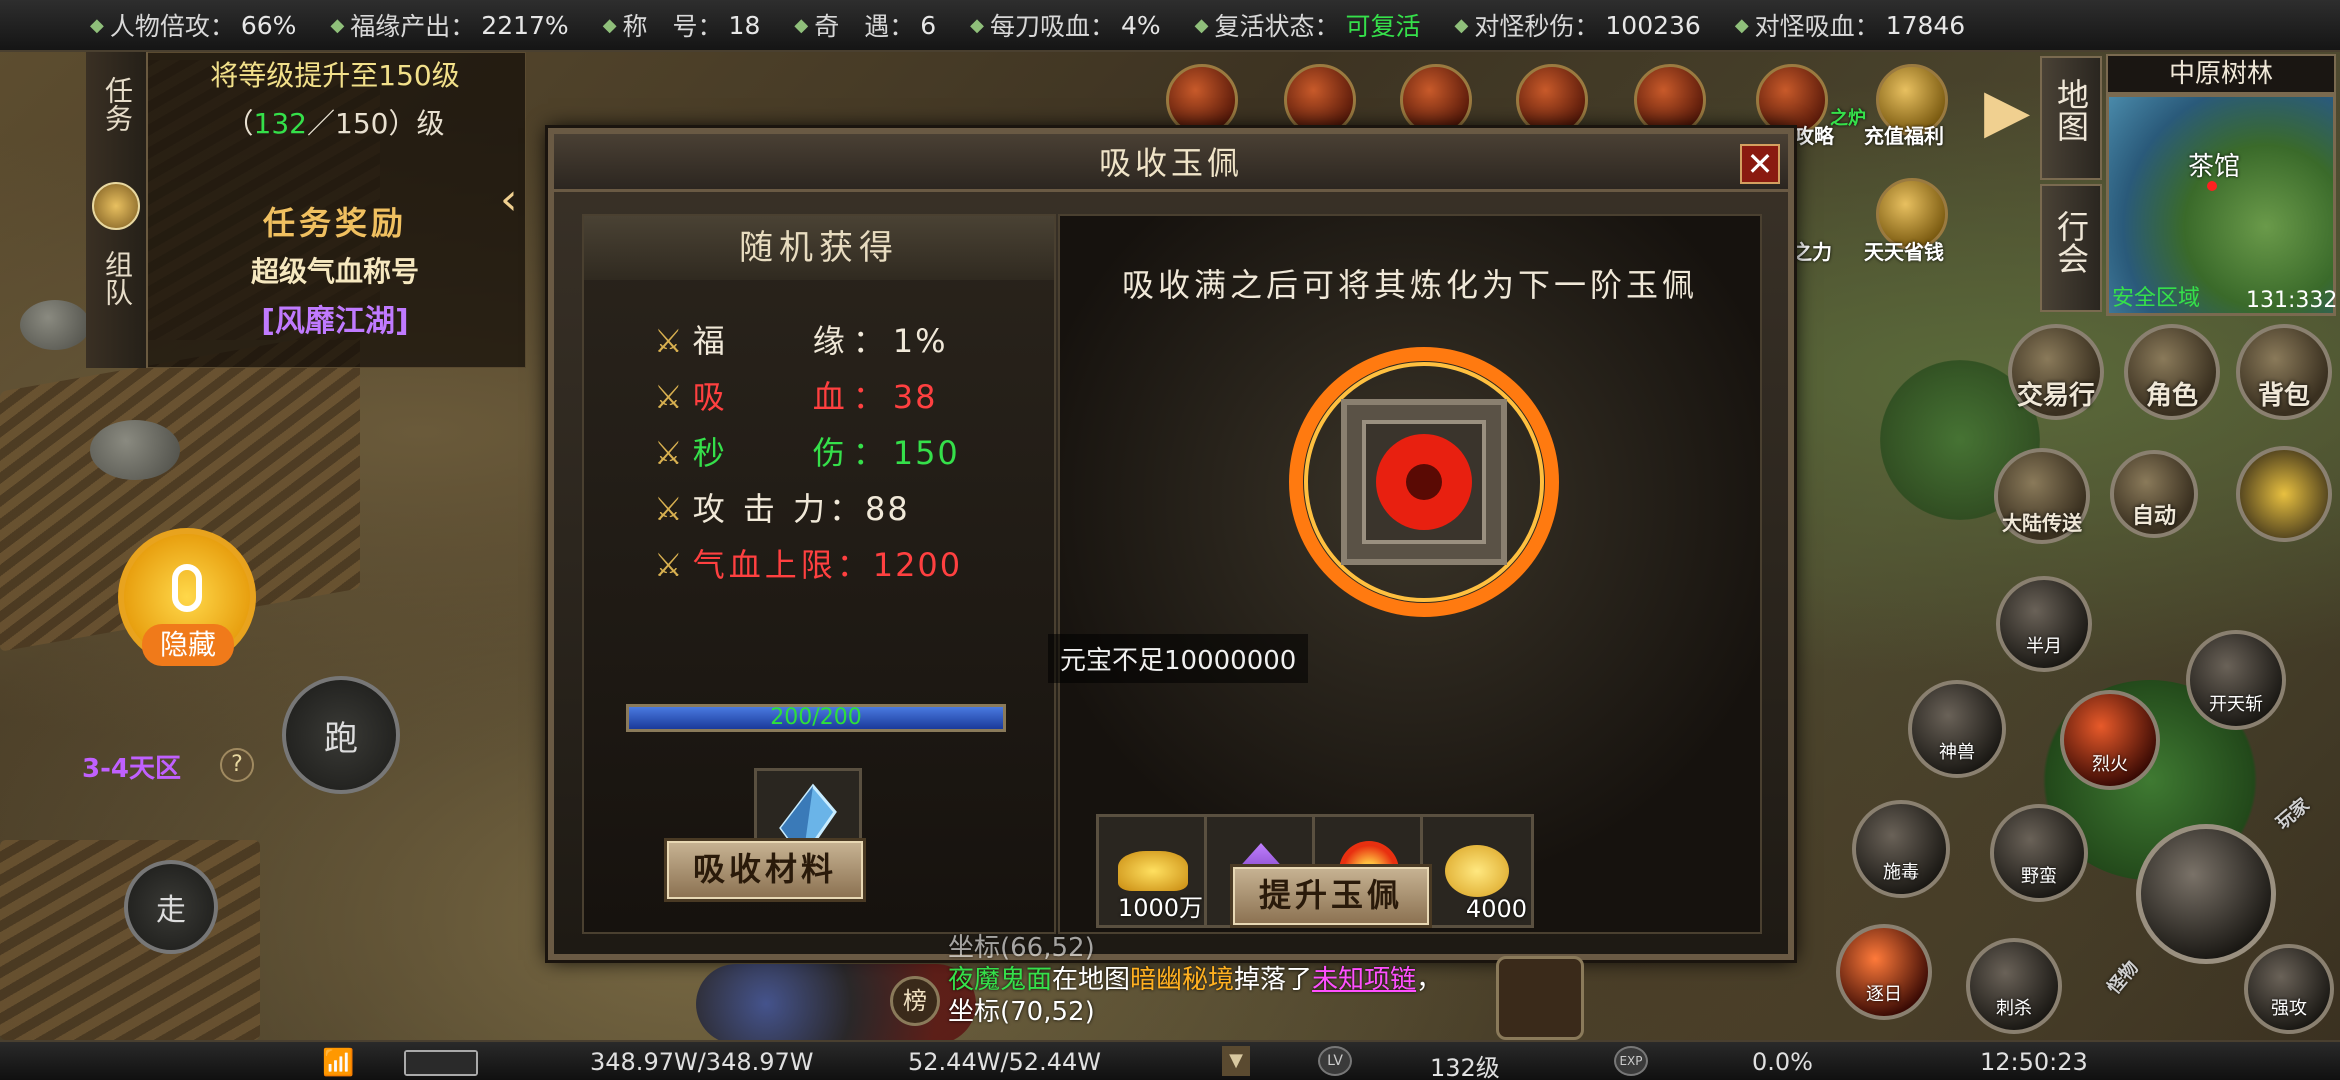 The height and width of the screenshot is (1080, 2340). Describe the element at coordinates (801, 341) in the screenshot. I see `stat-row-fortune: ⚔ 福 缘：1%` at that location.